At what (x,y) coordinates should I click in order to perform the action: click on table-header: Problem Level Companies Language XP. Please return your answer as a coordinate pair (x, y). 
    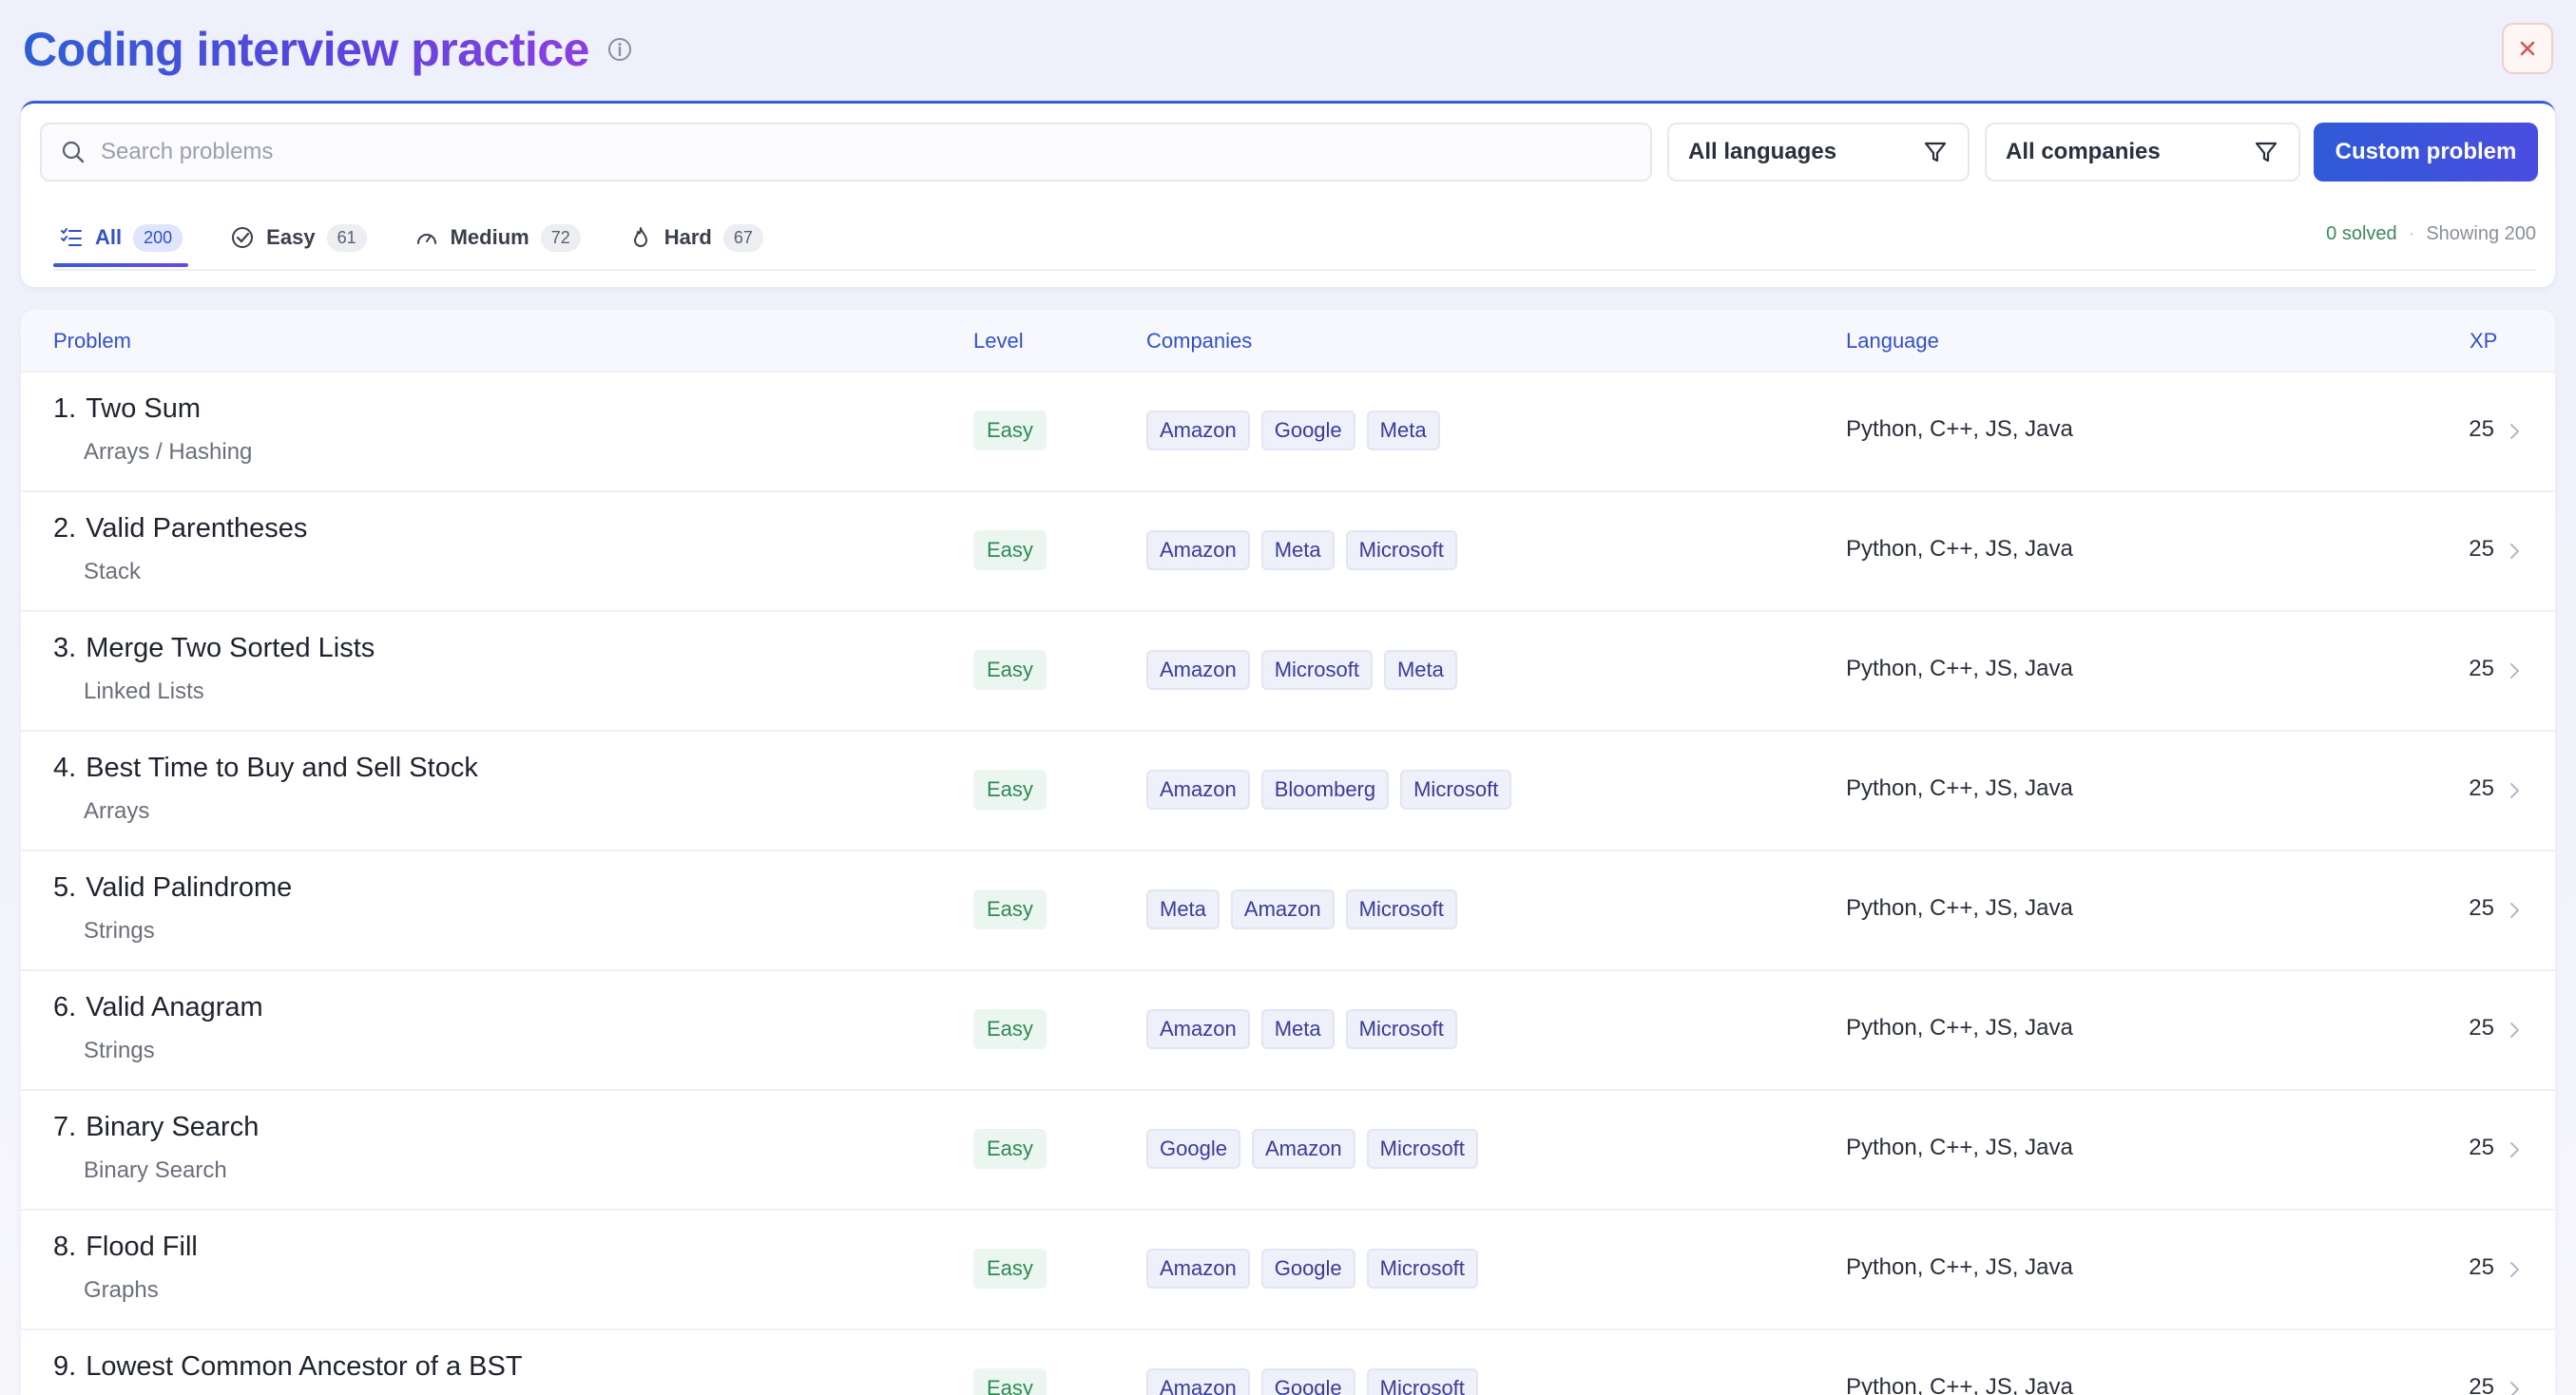
    Looking at the image, I should click on (1288, 342).